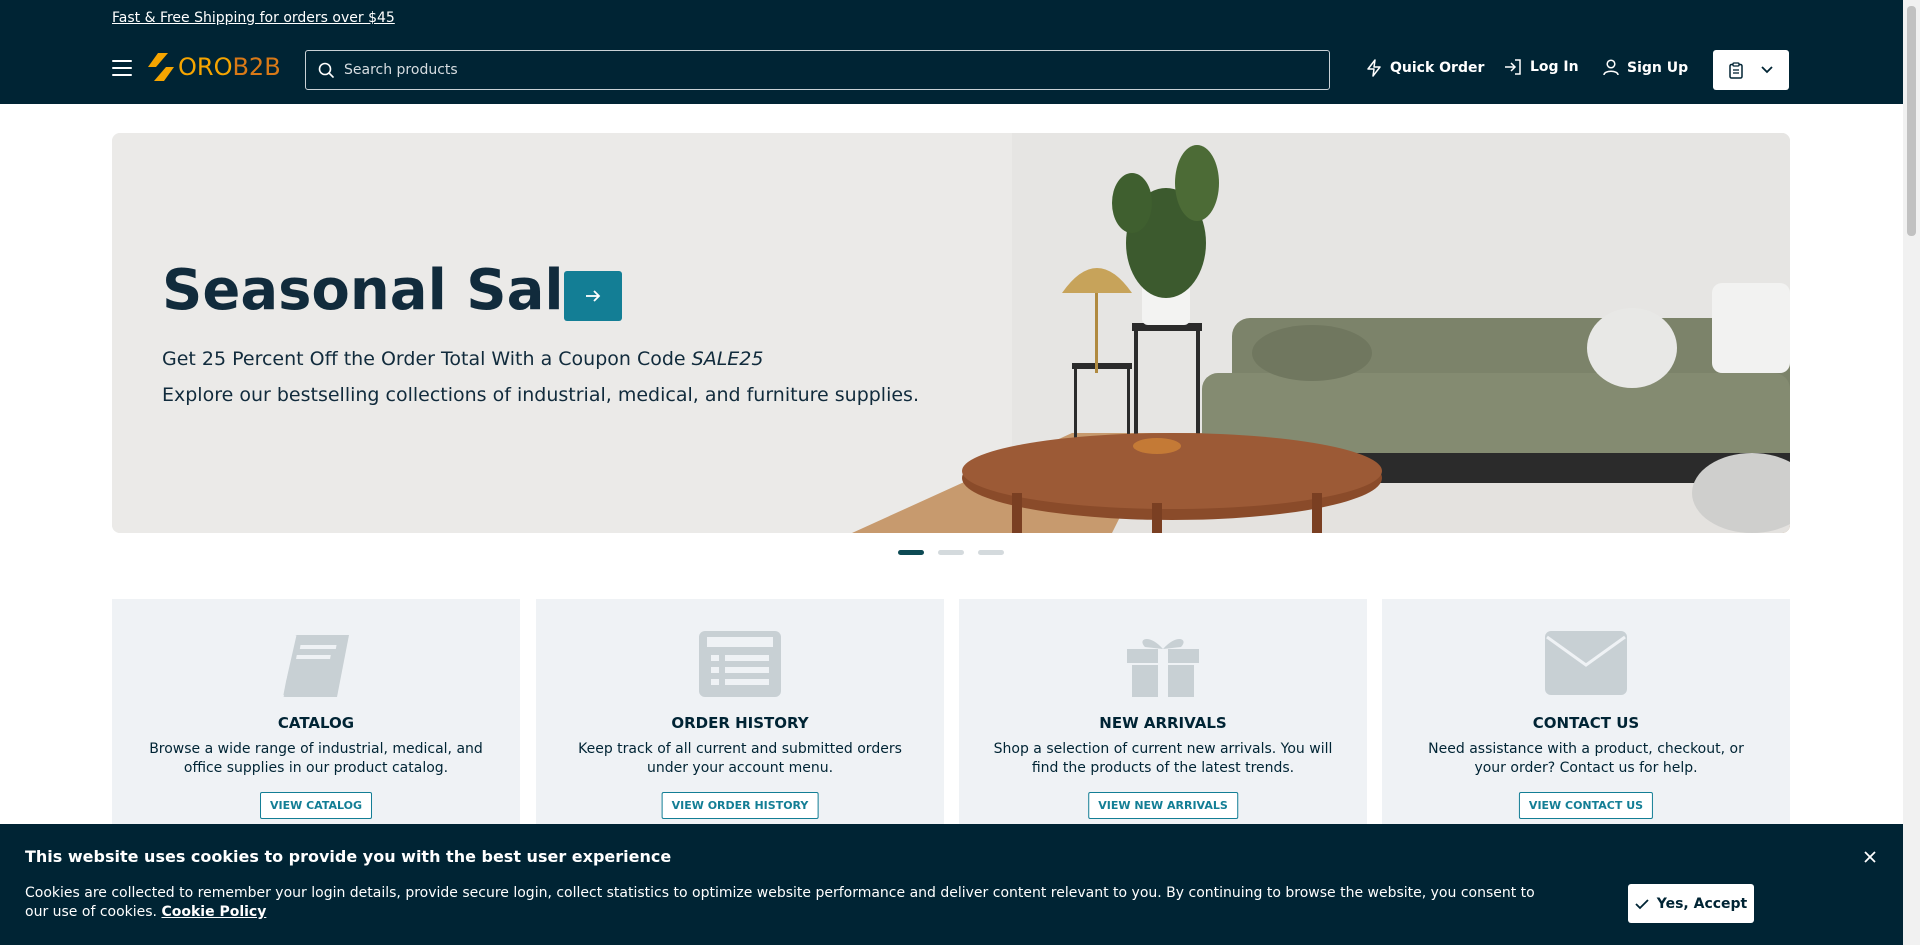  I want to click on search-bar, so click(817, 70).